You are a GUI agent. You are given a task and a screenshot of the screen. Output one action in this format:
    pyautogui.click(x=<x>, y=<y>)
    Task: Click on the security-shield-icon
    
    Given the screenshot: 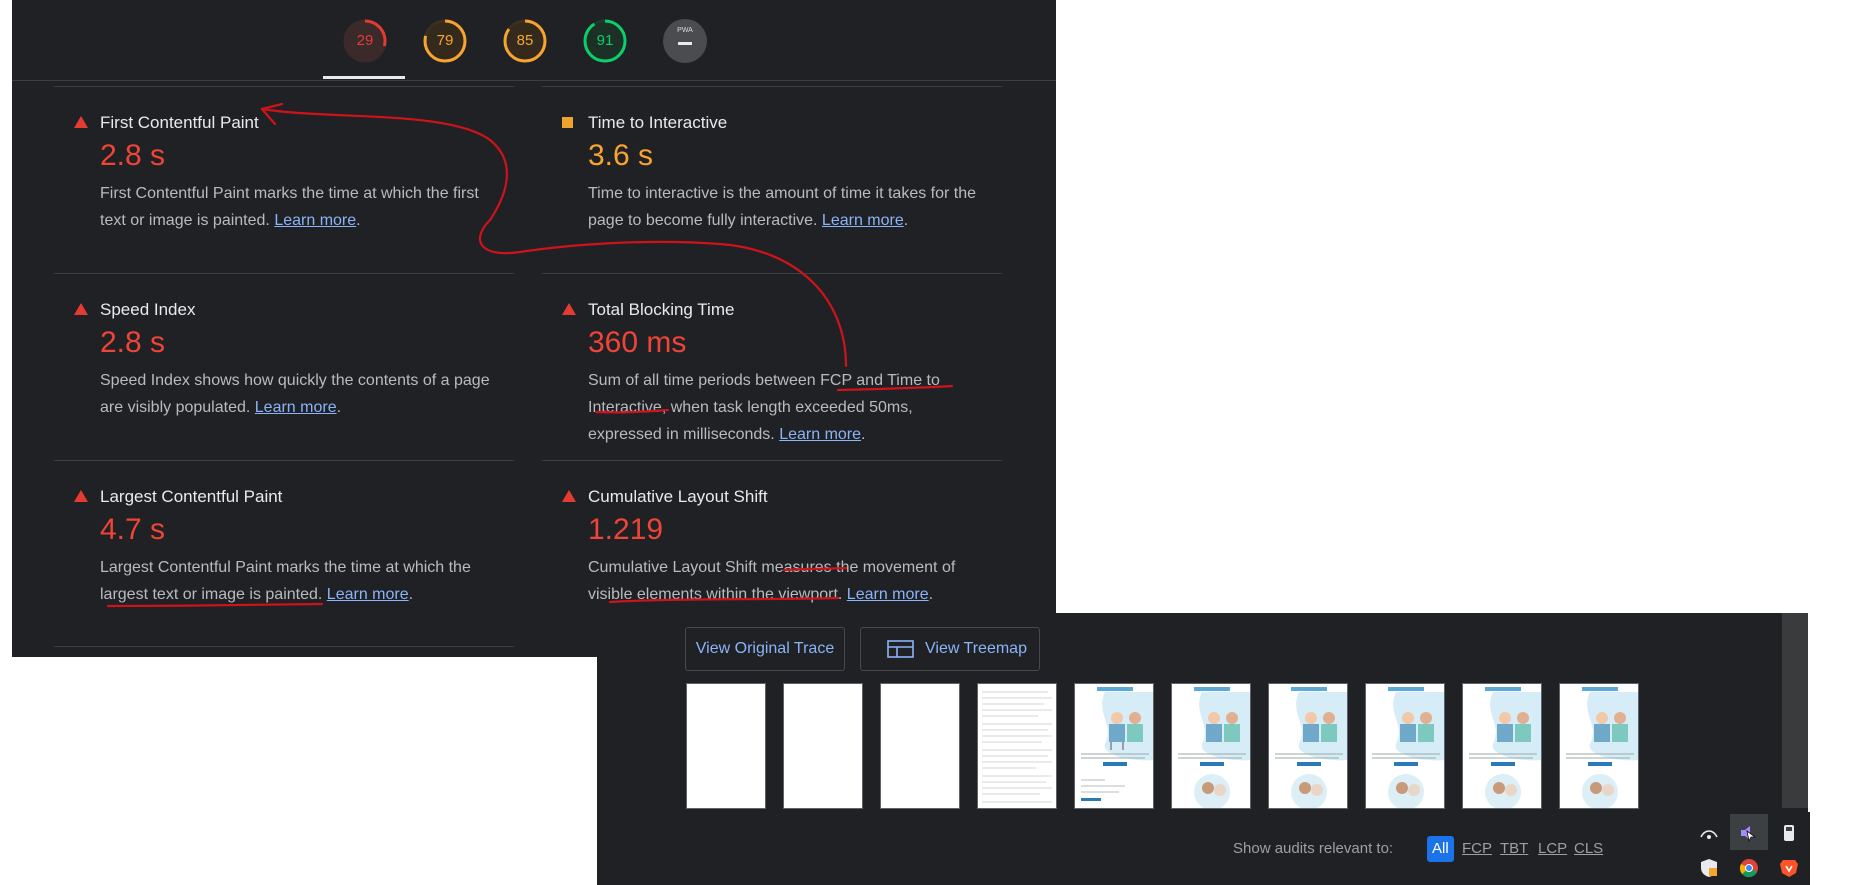 What is the action you would take?
    pyautogui.click(x=1709, y=868)
    